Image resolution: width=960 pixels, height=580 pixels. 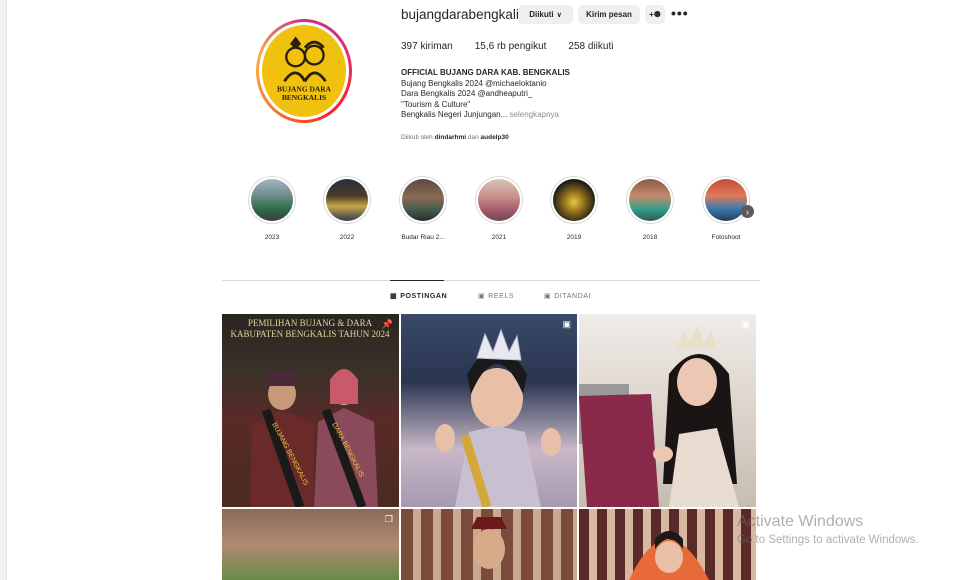 I want to click on chevron-down-icon: ∨, so click(x=559, y=15).